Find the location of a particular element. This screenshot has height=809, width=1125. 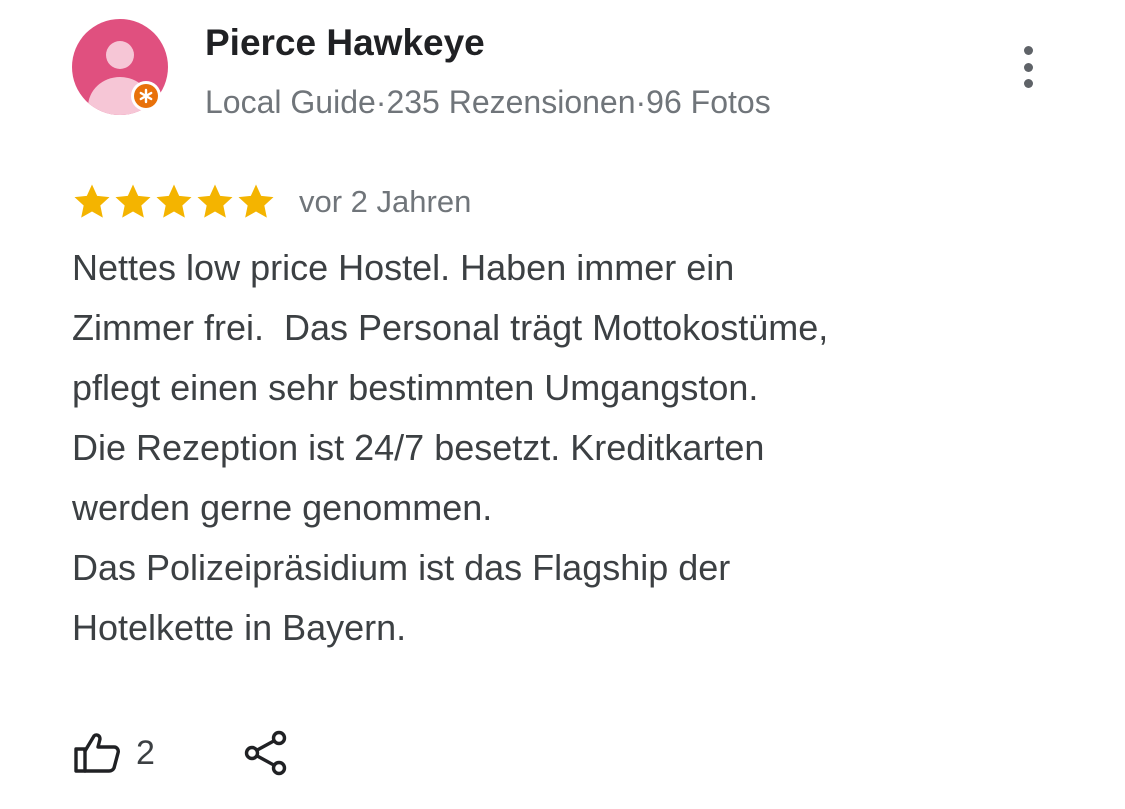

like-count: 2 is located at coordinates (145, 752).